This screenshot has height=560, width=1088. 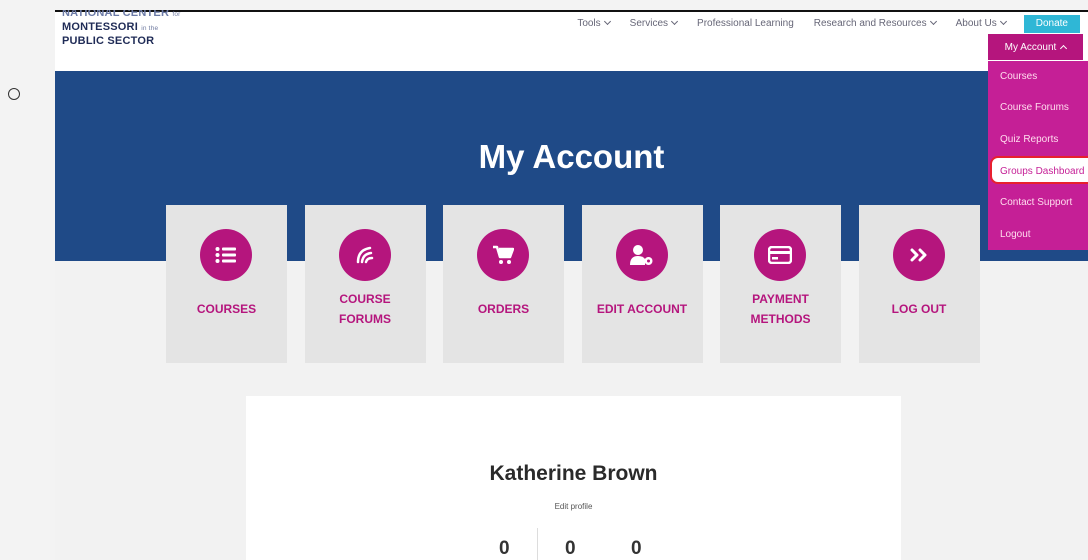 What do you see at coordinates (1039, 170) in the screenshot?
I see `menu-item-groups-dashboard: Groups Dashboard` at bounding box center [1039, 170].